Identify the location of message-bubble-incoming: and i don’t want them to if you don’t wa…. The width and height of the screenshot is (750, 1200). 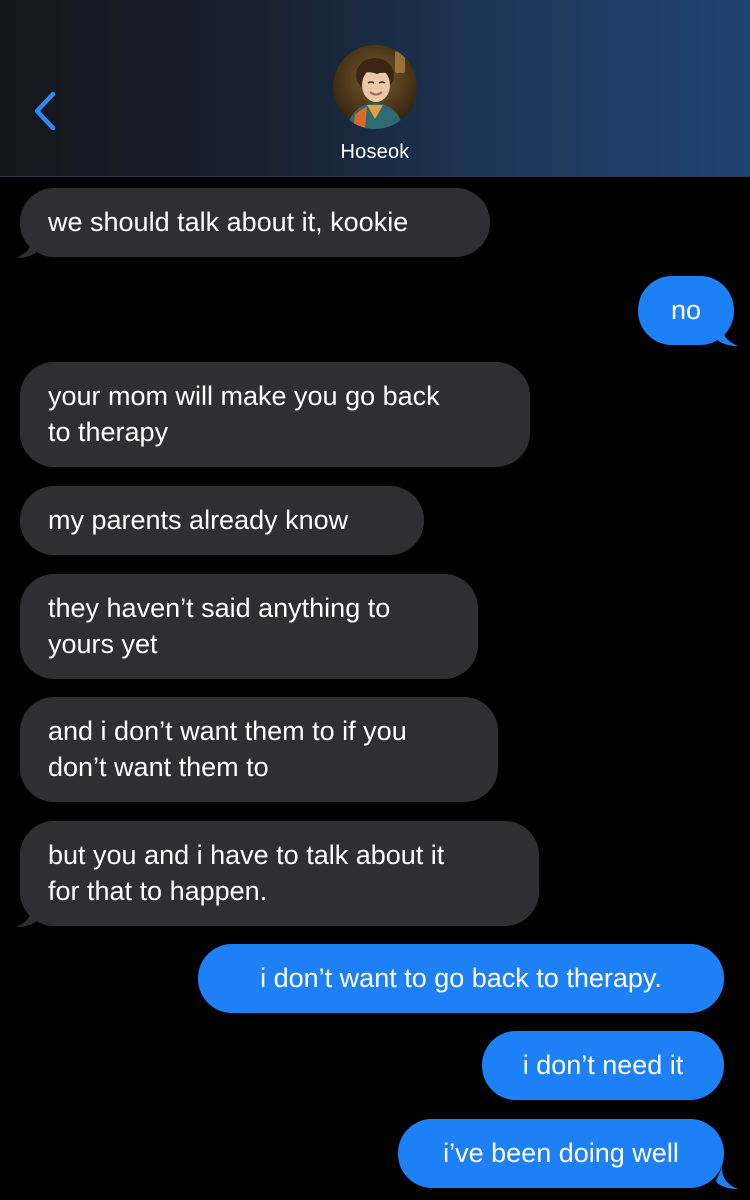
(259, 749).